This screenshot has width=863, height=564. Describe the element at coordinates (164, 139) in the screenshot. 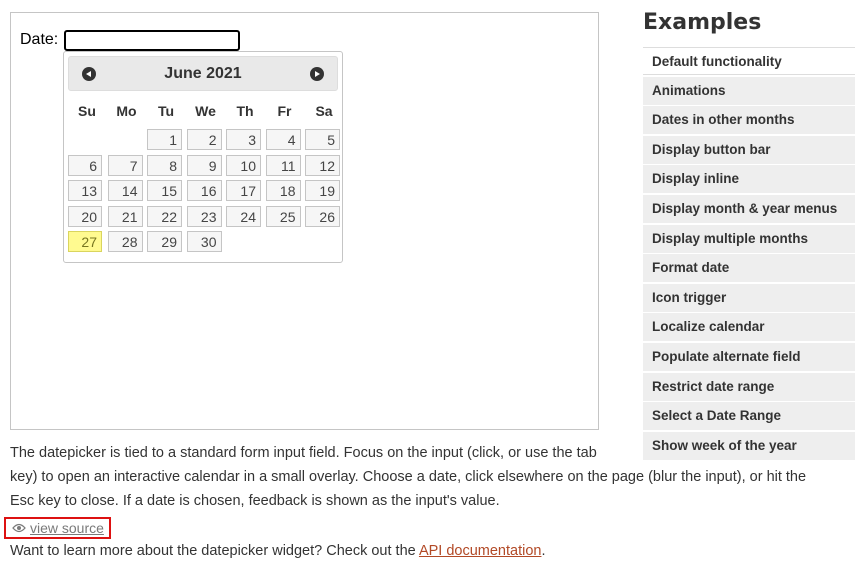

I see `day-cell: 1` at that location.